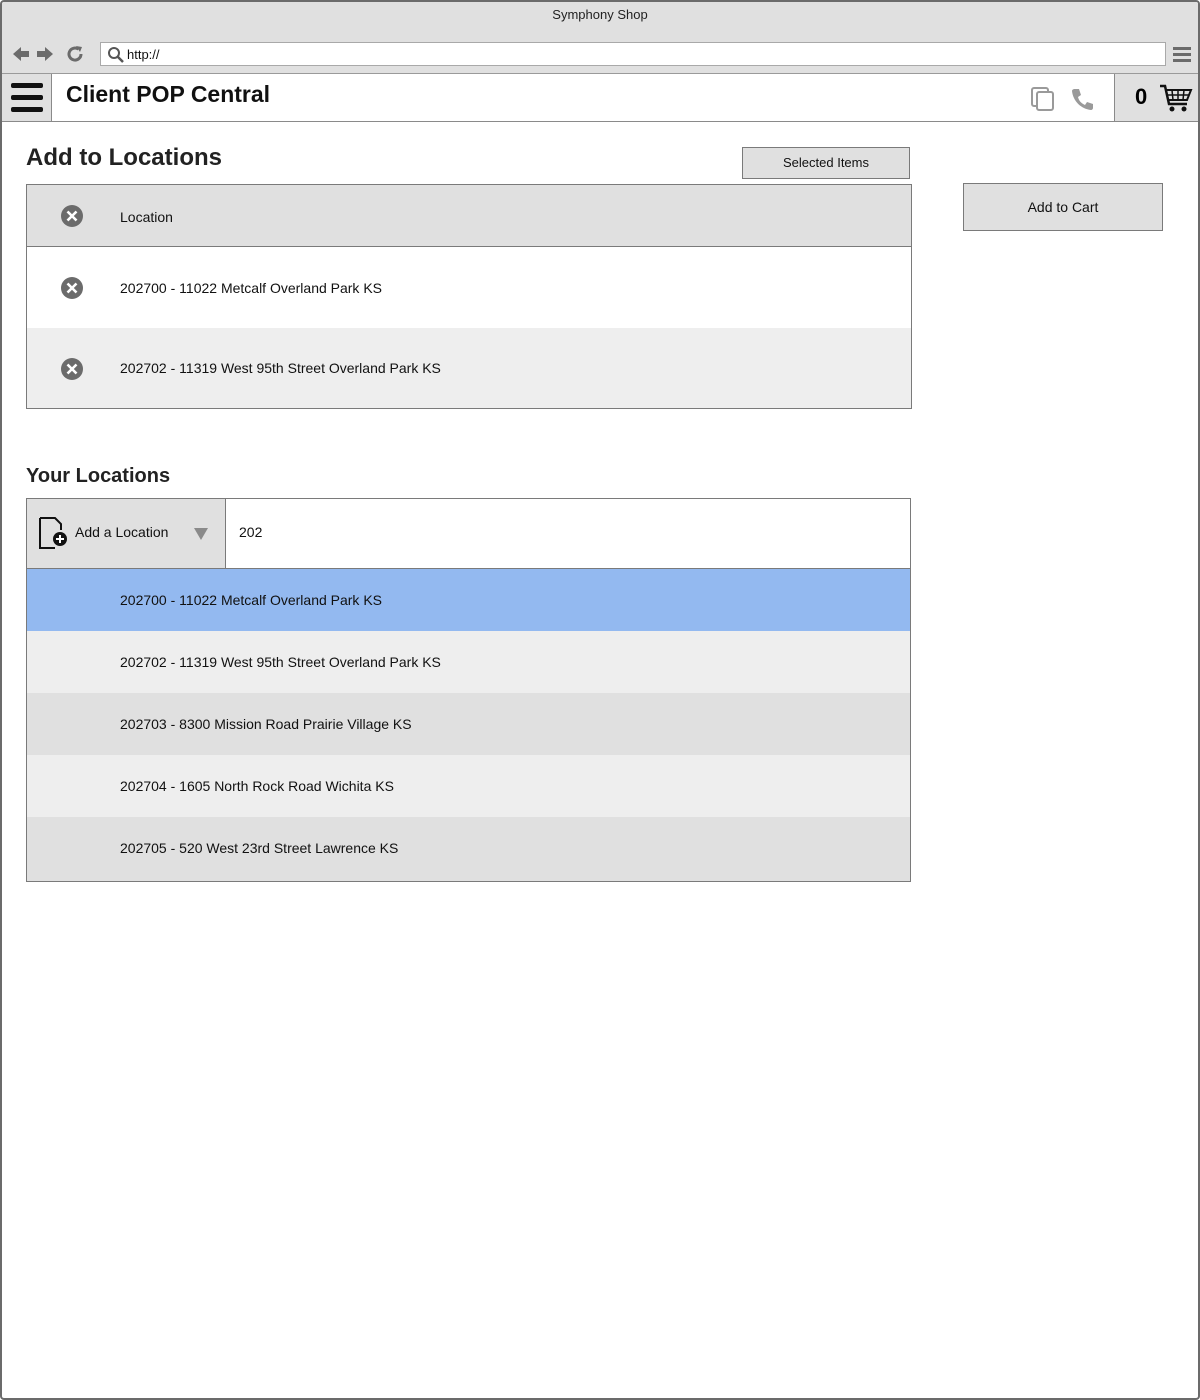  What do you see at coordinates (469, 216) in the screenshot?
I see `table-header-row: Location` at bounding box center [469, 216].